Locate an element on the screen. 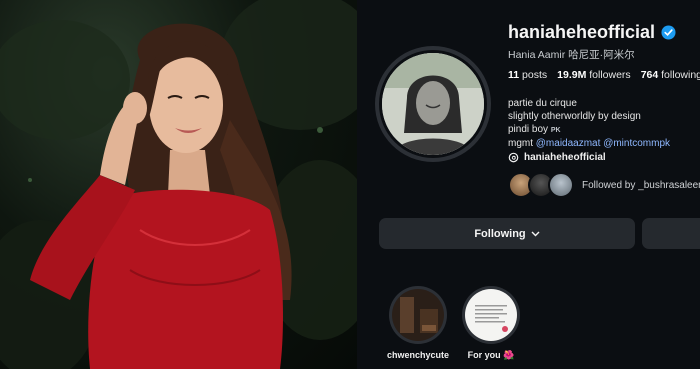 Image resolution: width=700 pixels, height=369 pixels. threads-icon is located at coordinates (513, 157).